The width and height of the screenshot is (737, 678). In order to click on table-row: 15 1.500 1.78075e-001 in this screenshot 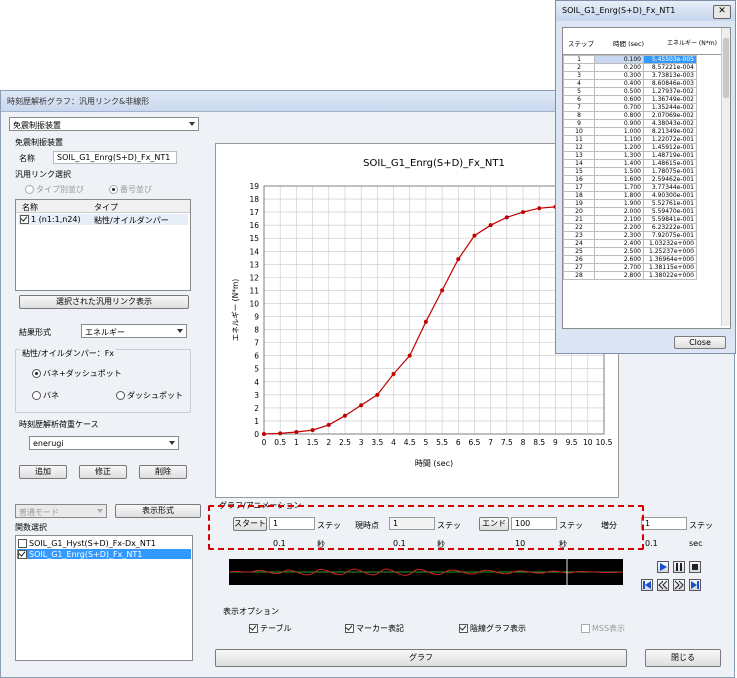, I will do `click(630, 171)`.